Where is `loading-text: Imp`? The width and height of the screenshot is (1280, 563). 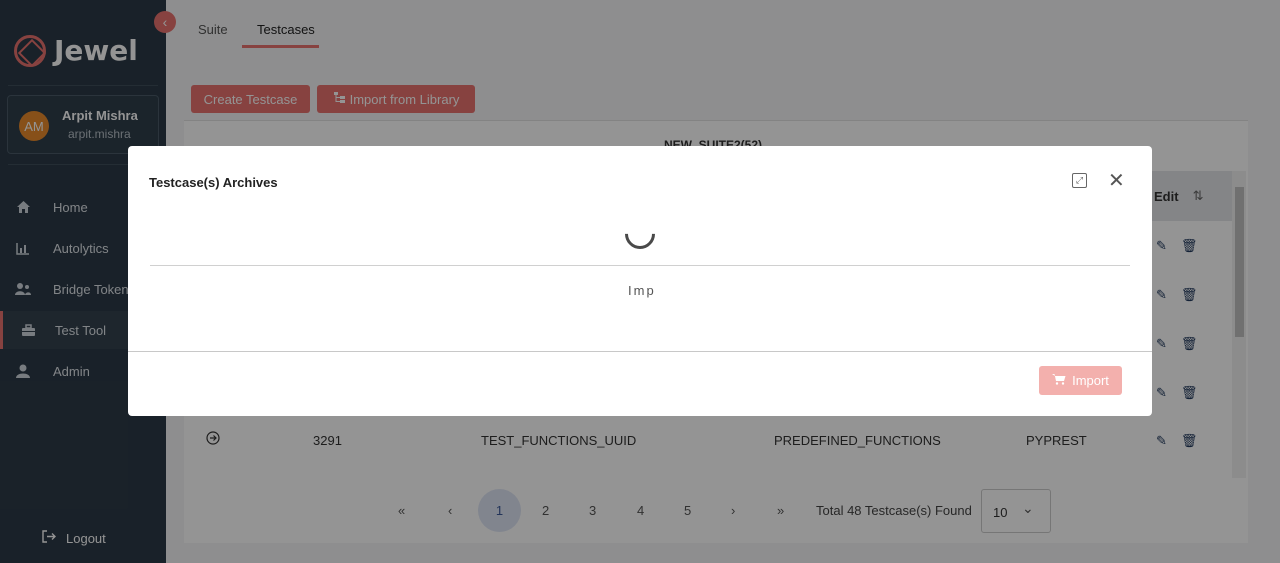 loading-text: Imp is located at coordinates (642, 290).